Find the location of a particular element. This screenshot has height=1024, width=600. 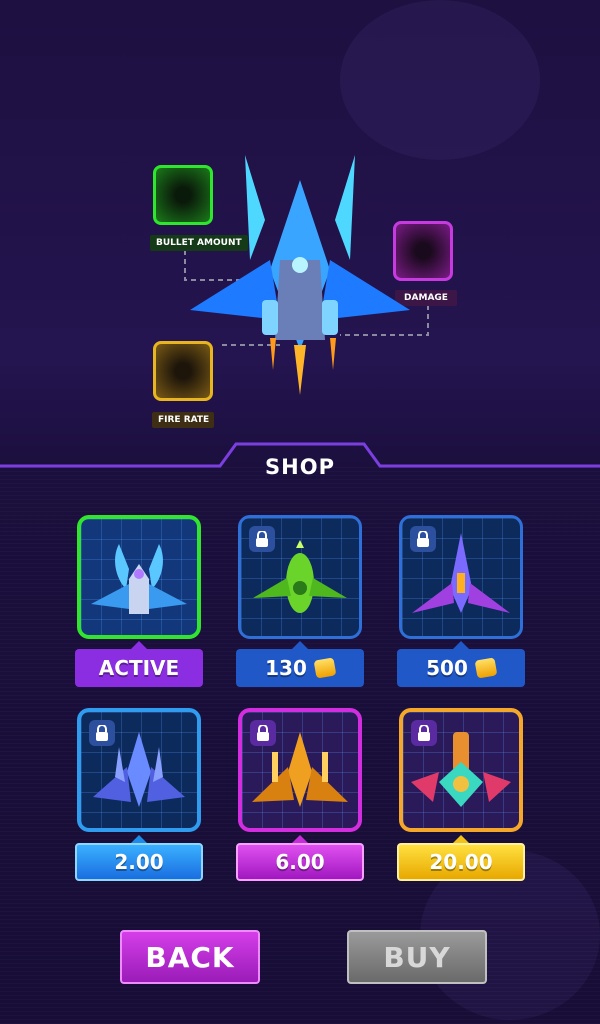

player-ship-preview is located at coordinates (300, 275).